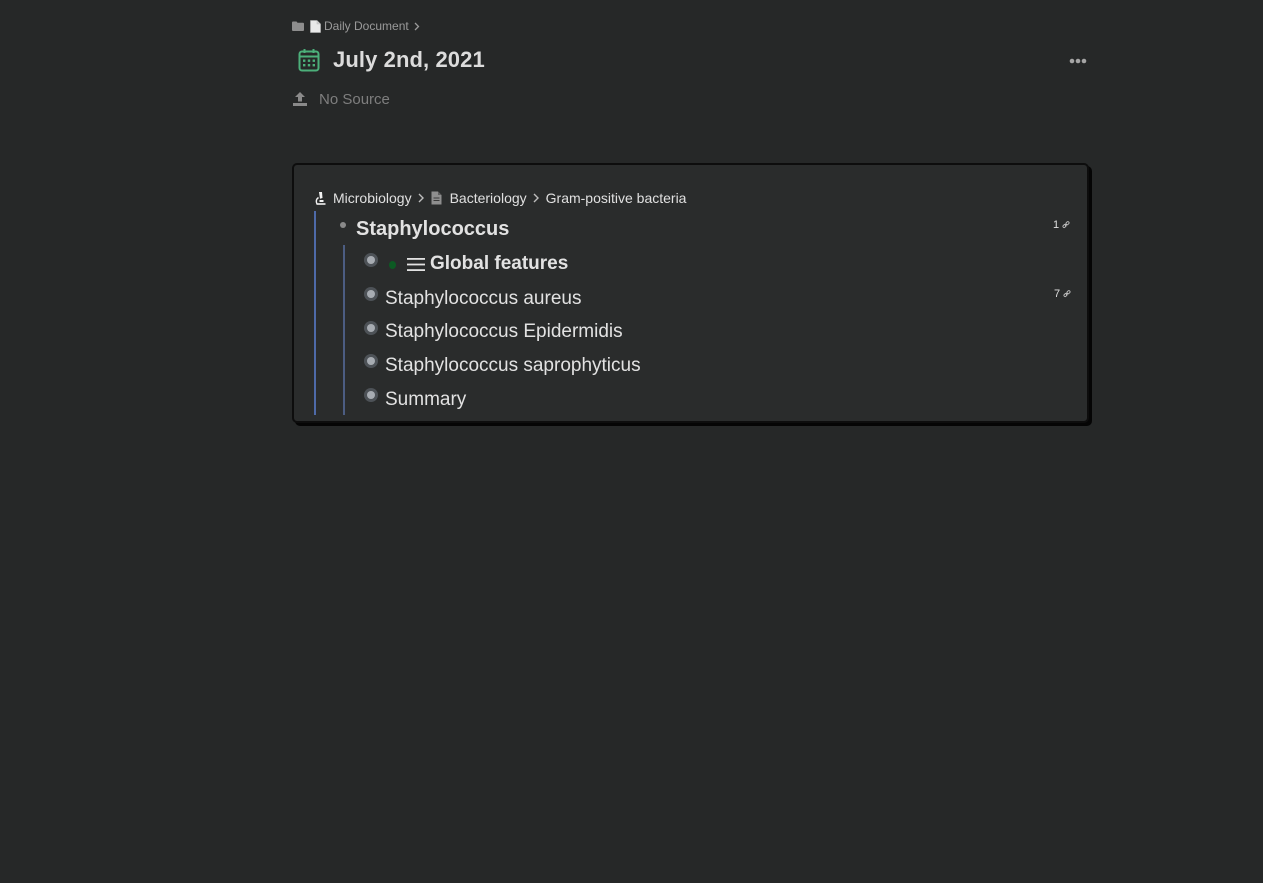 The height and width of the screenshot is (883, 1263). I want to click on list-icon, so click(416, 264).